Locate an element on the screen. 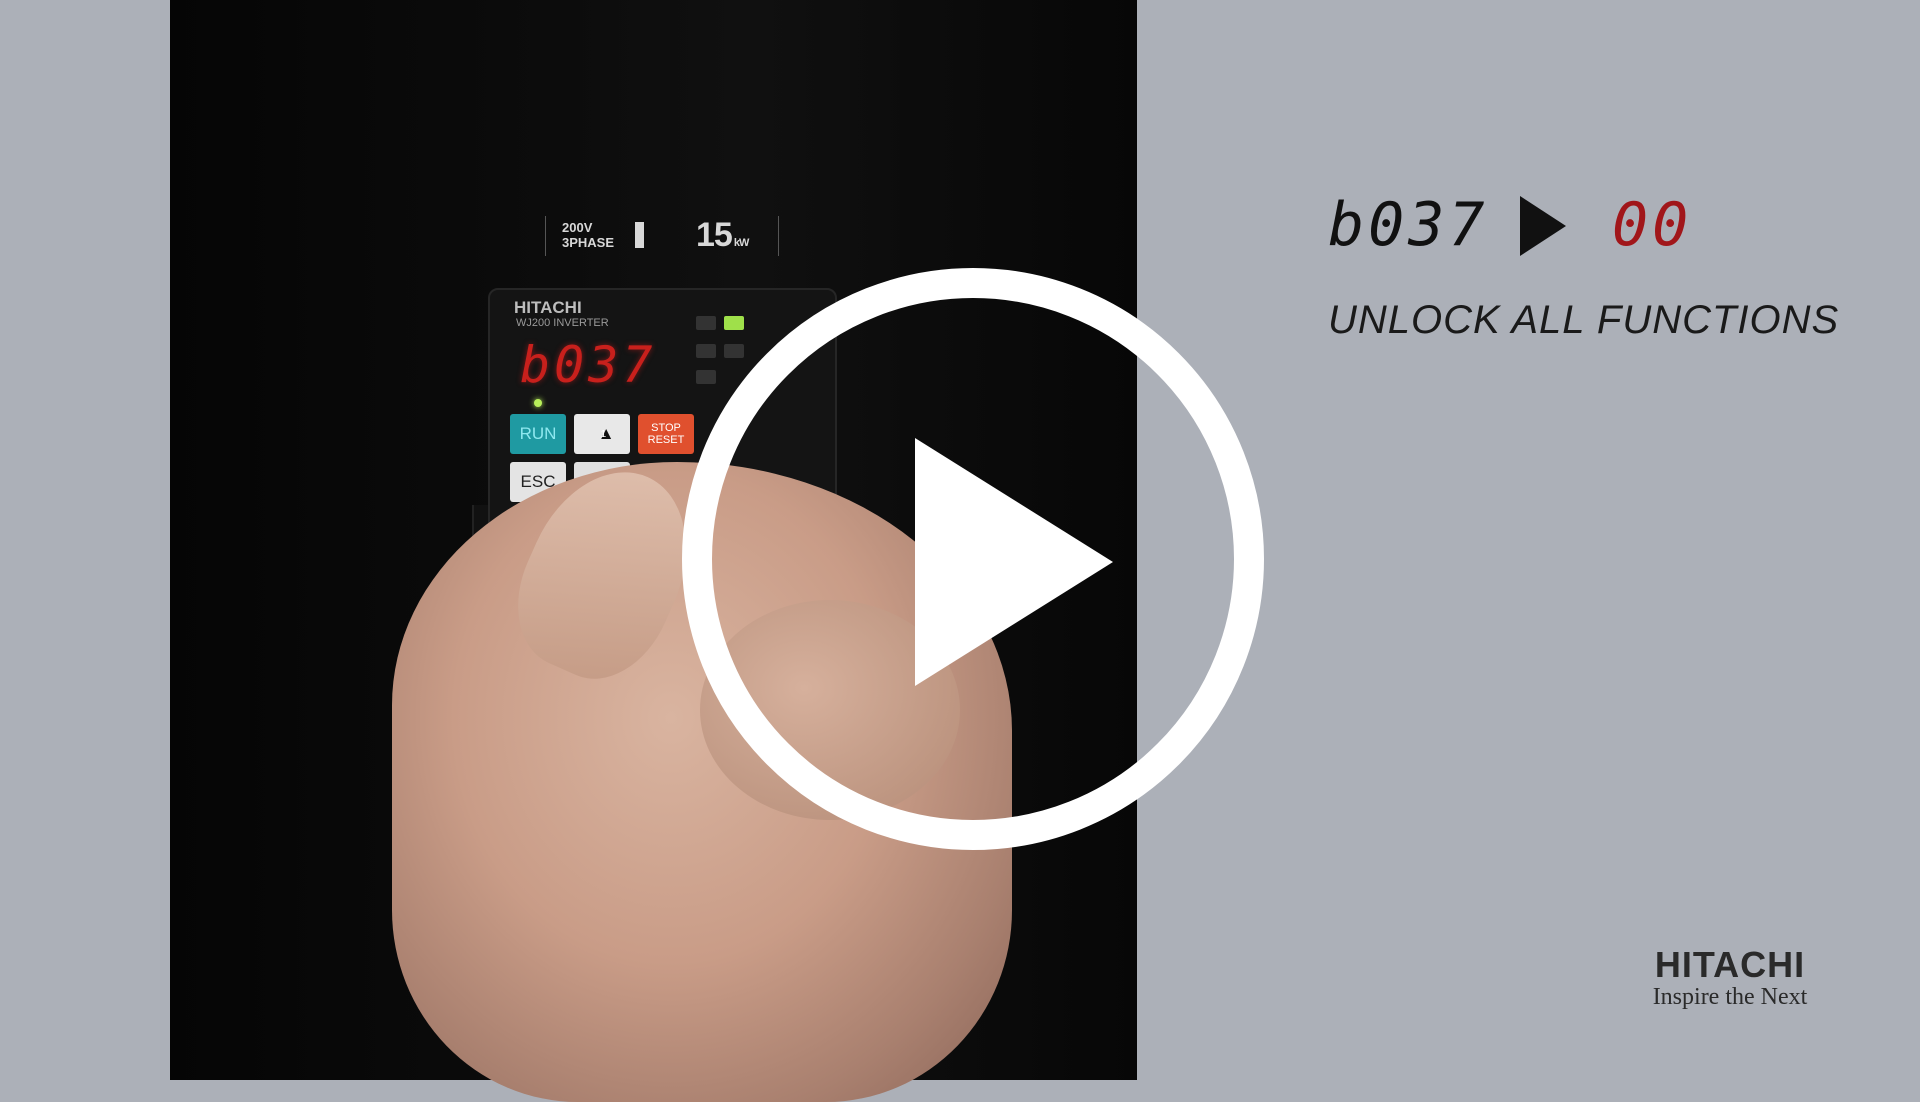  play-icon is located at coordinates (1014, 562).